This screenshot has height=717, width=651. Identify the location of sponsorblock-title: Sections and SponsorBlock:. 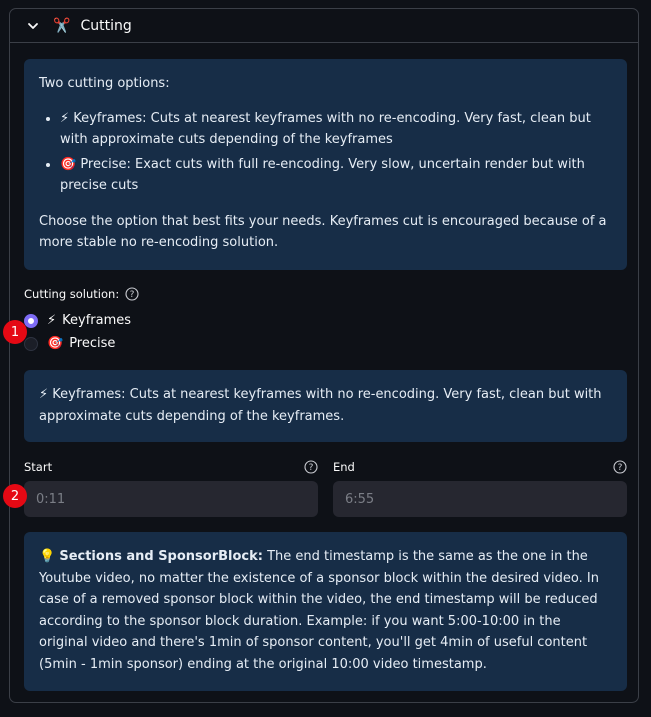
(161, 556).